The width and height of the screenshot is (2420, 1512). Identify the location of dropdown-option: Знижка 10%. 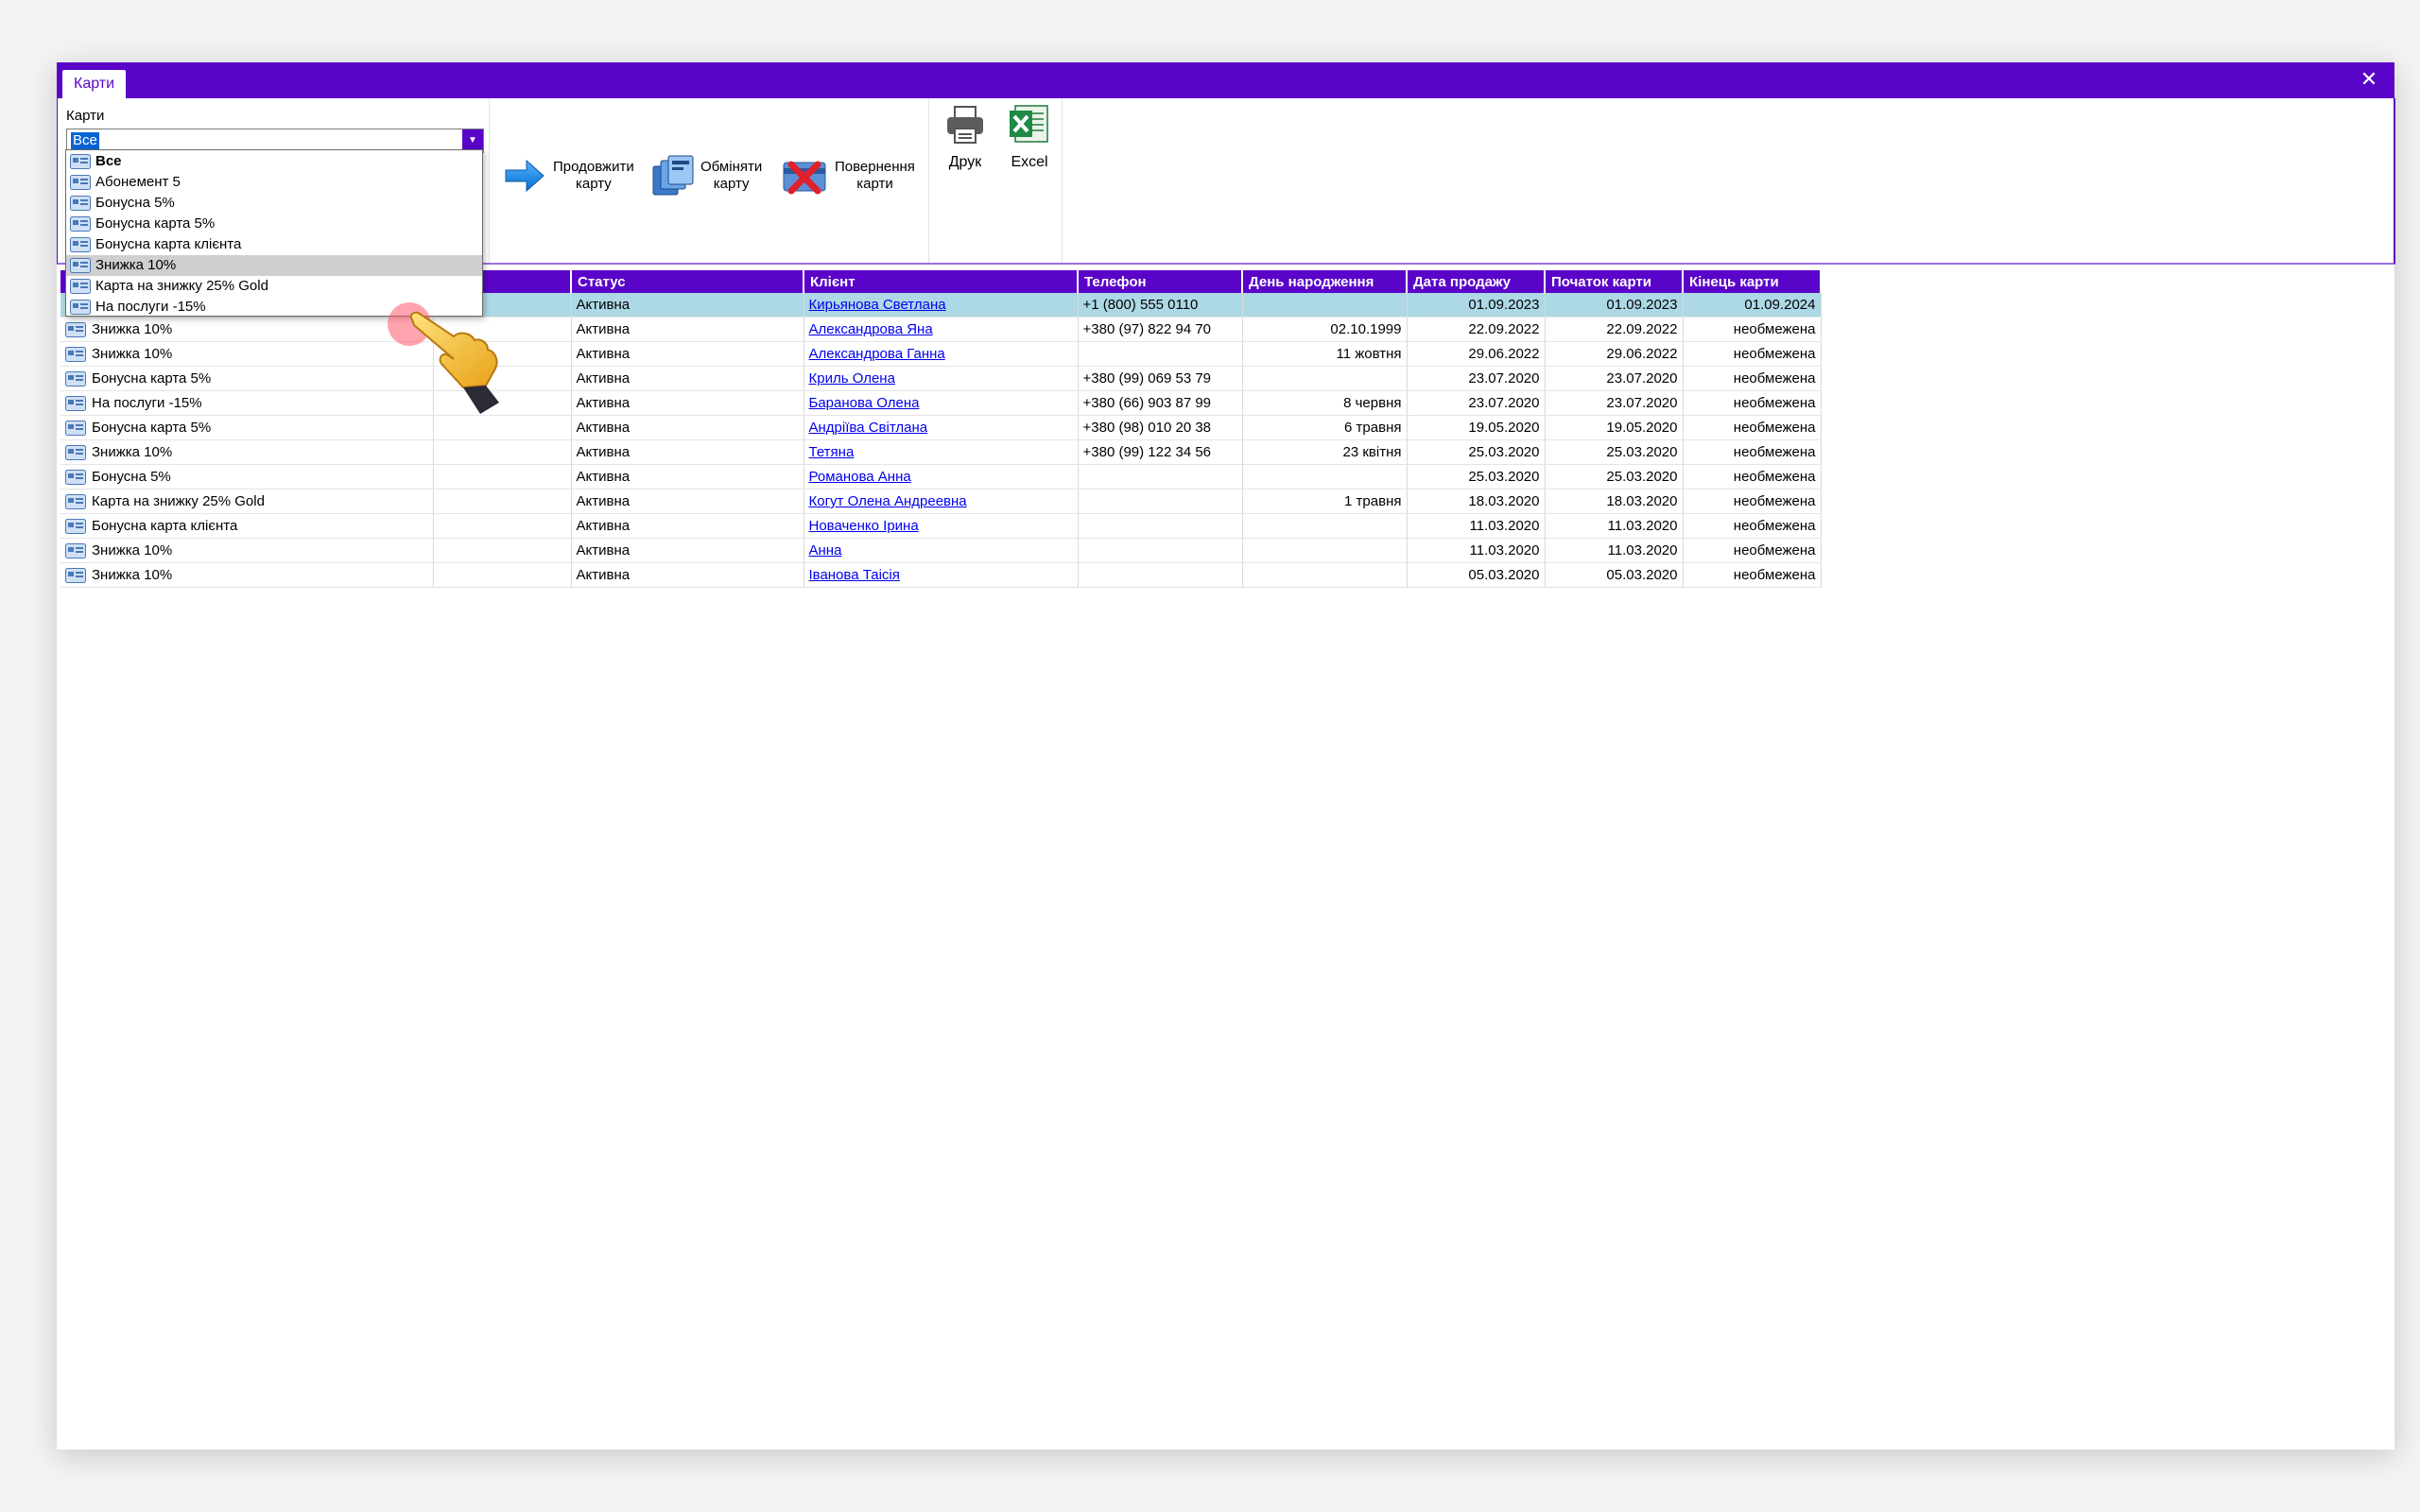
(274, 265).